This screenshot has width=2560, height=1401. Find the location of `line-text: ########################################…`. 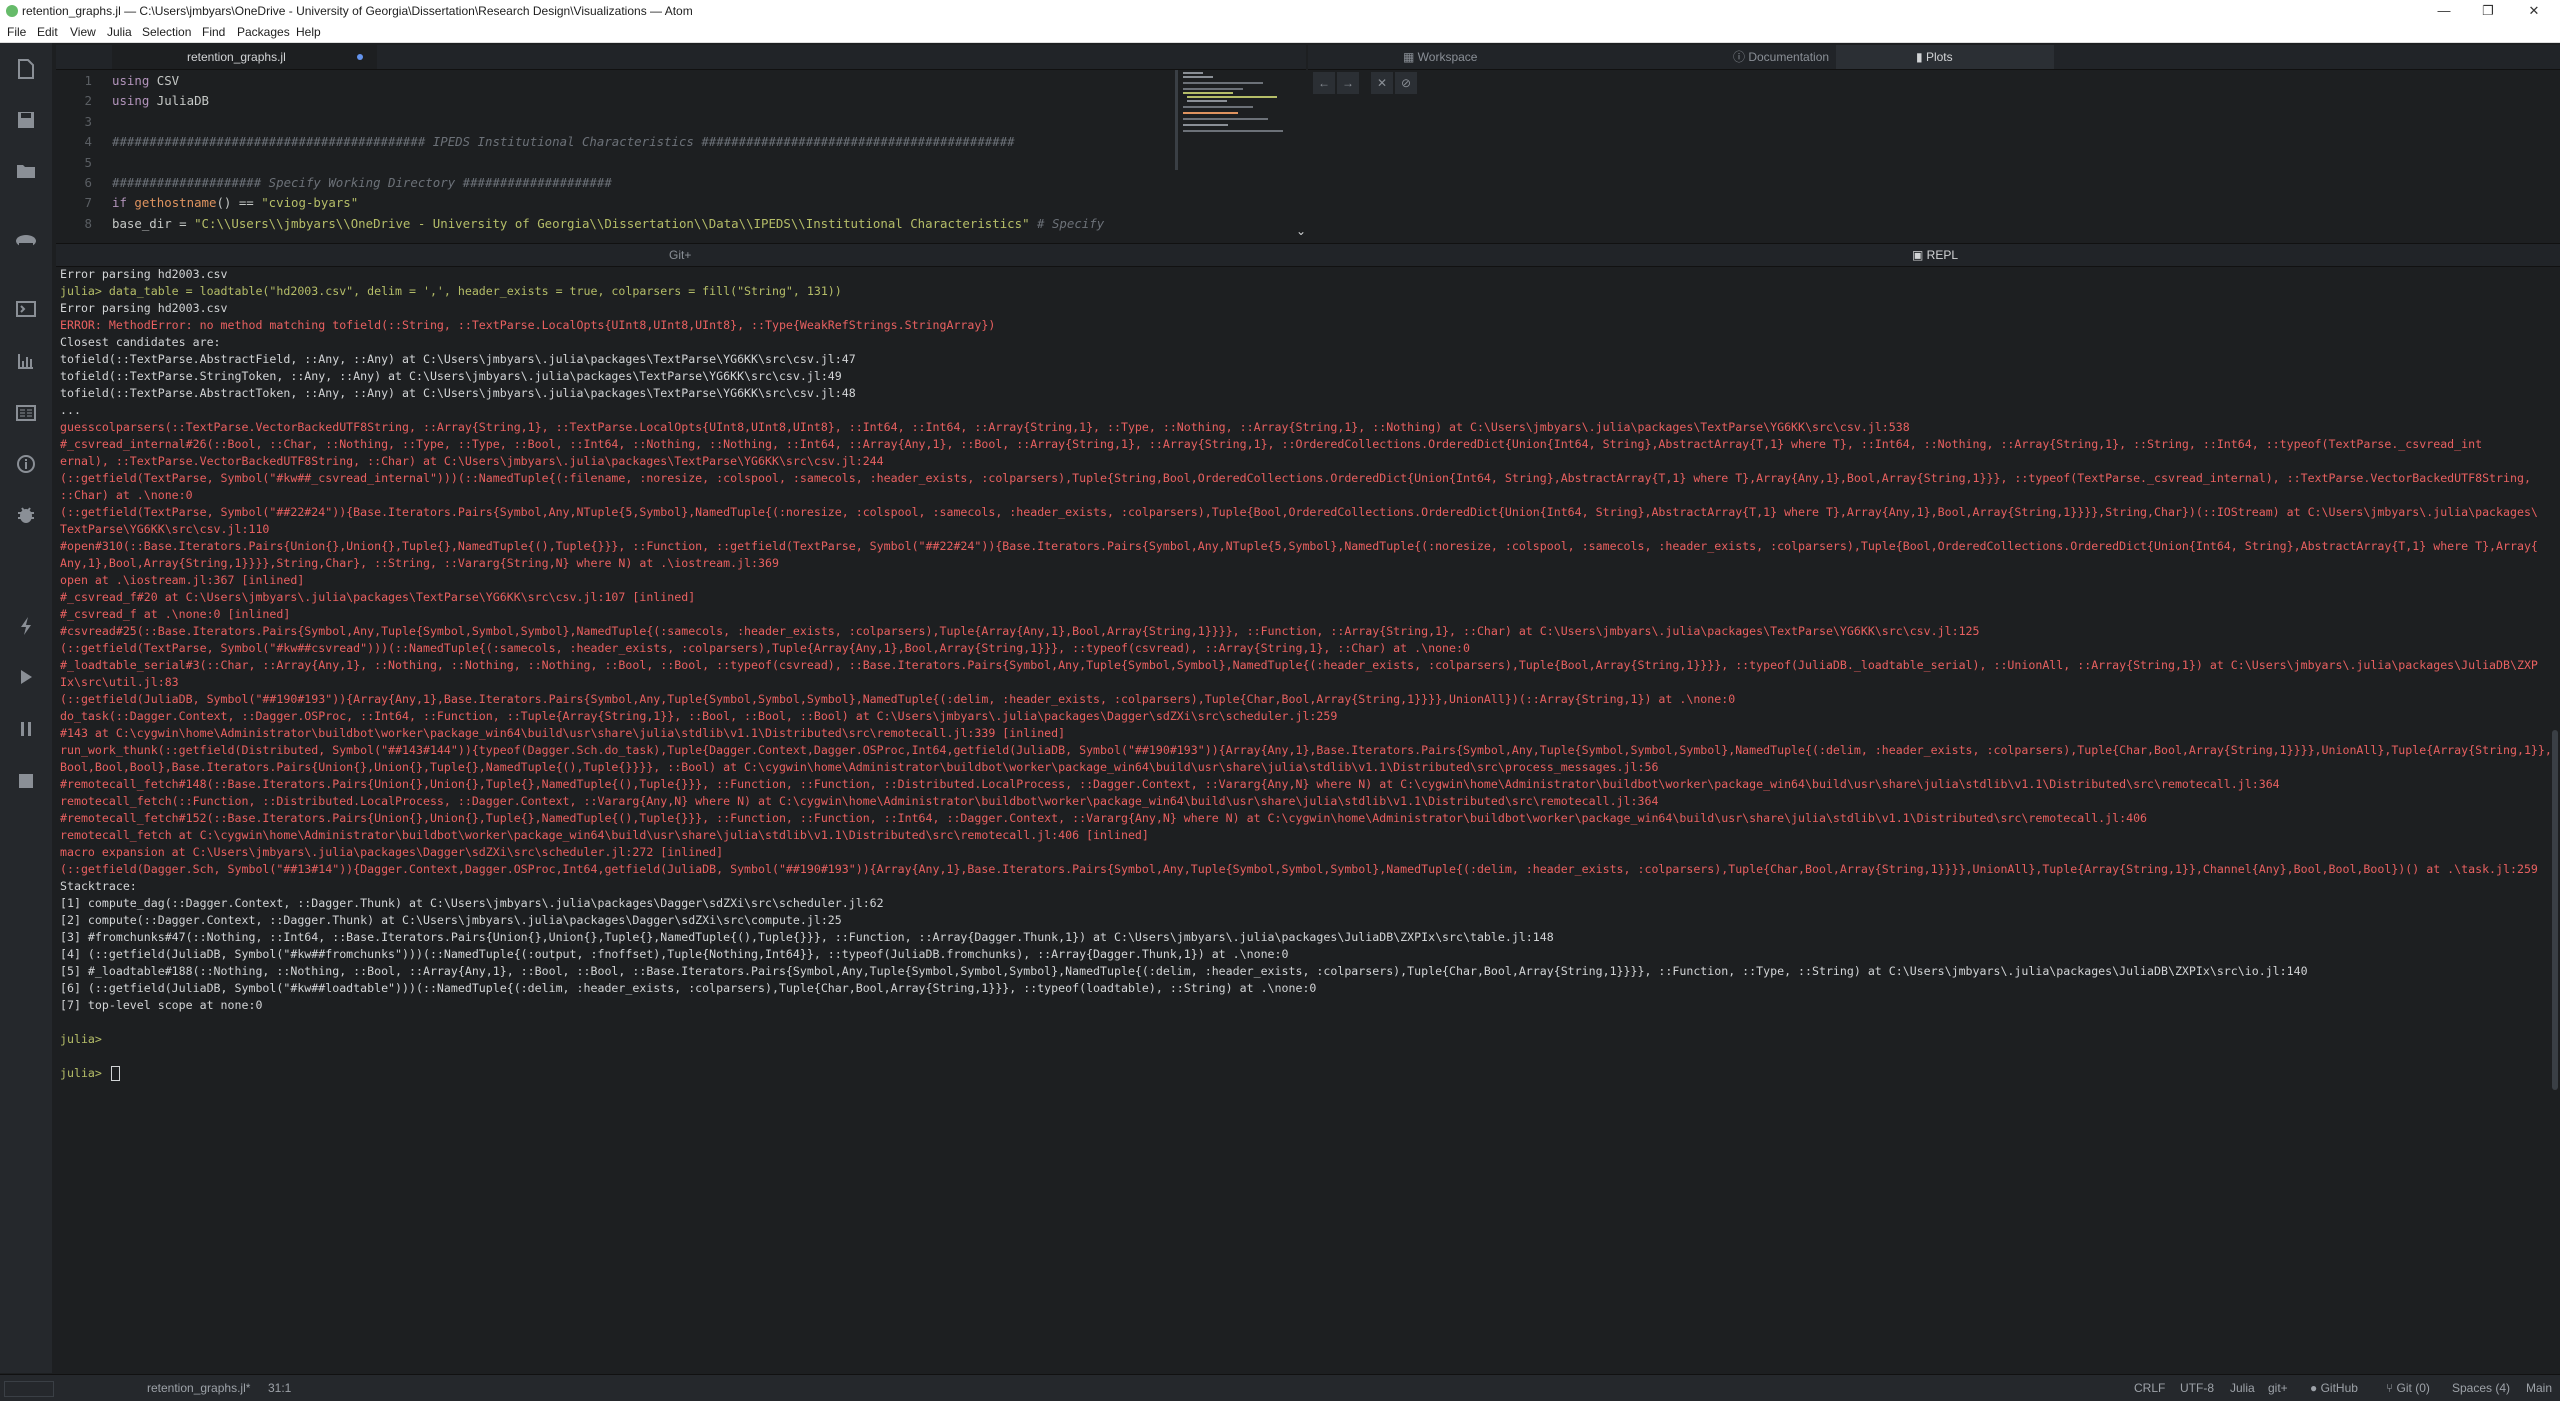

line-text: ########################################… is located at coordinates (563, 142).